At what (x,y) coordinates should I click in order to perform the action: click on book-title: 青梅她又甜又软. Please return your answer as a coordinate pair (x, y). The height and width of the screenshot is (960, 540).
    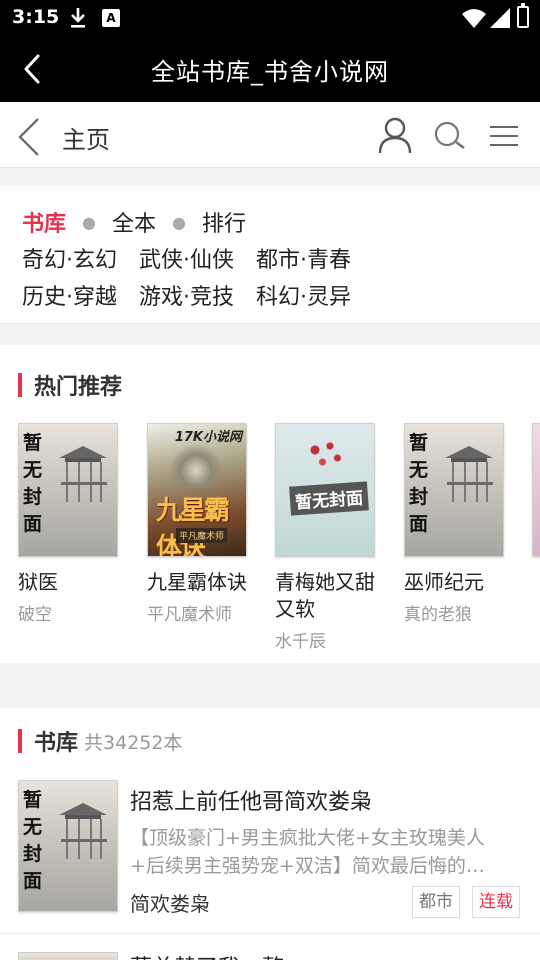
    Looking at the image, I should click on (329, 596).